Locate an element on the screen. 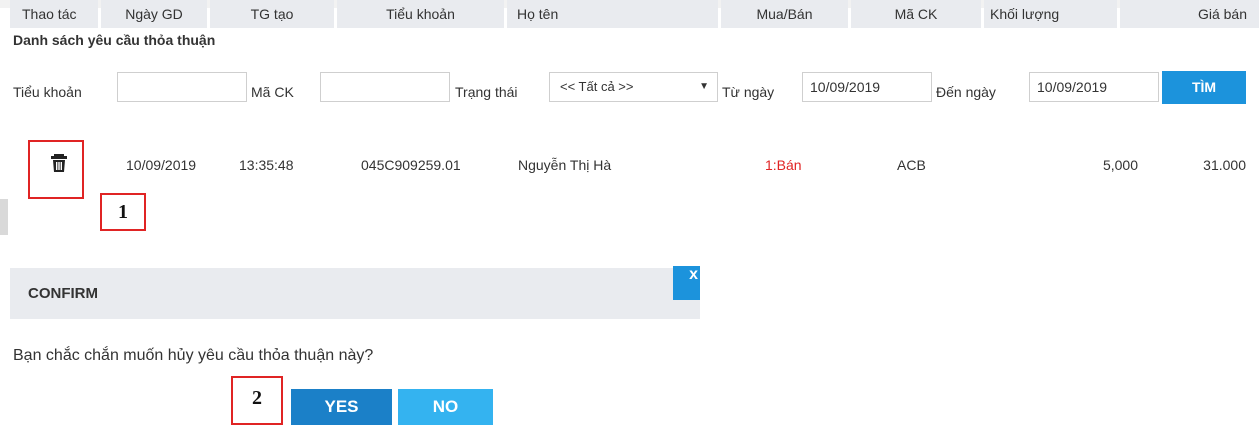 Image resolution: width=1259 pixels, height=425 pixels. den-ngay-label: Đến ngày is located at coordinates (966, 92).